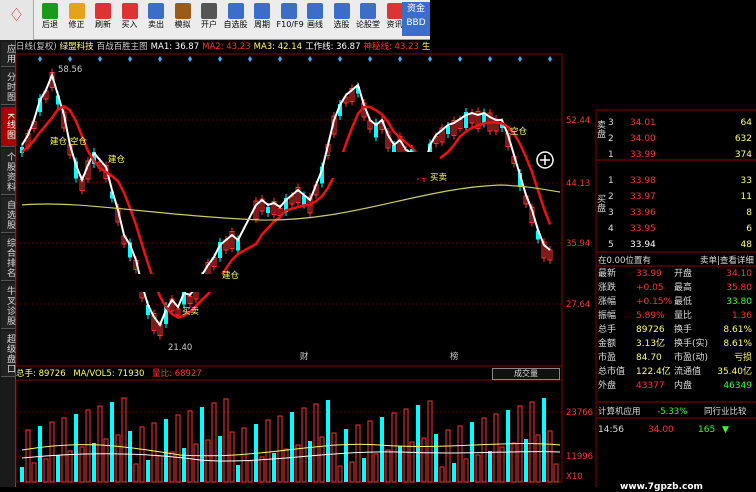  I want to click on stat-l: 最新, so click(607, 274).